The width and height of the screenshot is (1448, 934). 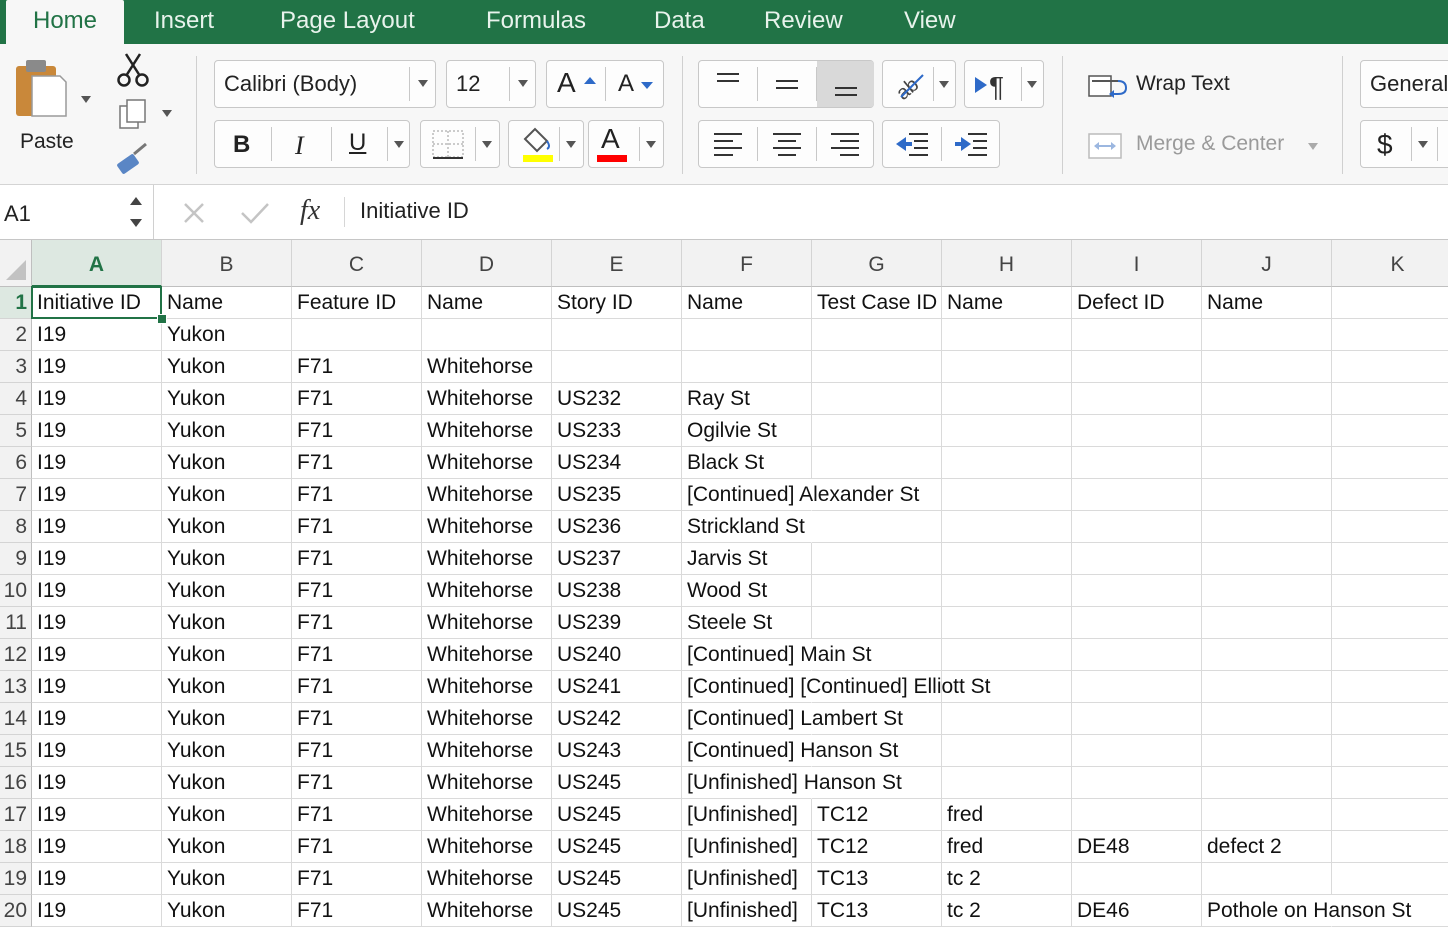 What do you see at coordinates (617, 911) in the screenshot?
I see `cell-e20: US245` at bounding box center [617, 911].